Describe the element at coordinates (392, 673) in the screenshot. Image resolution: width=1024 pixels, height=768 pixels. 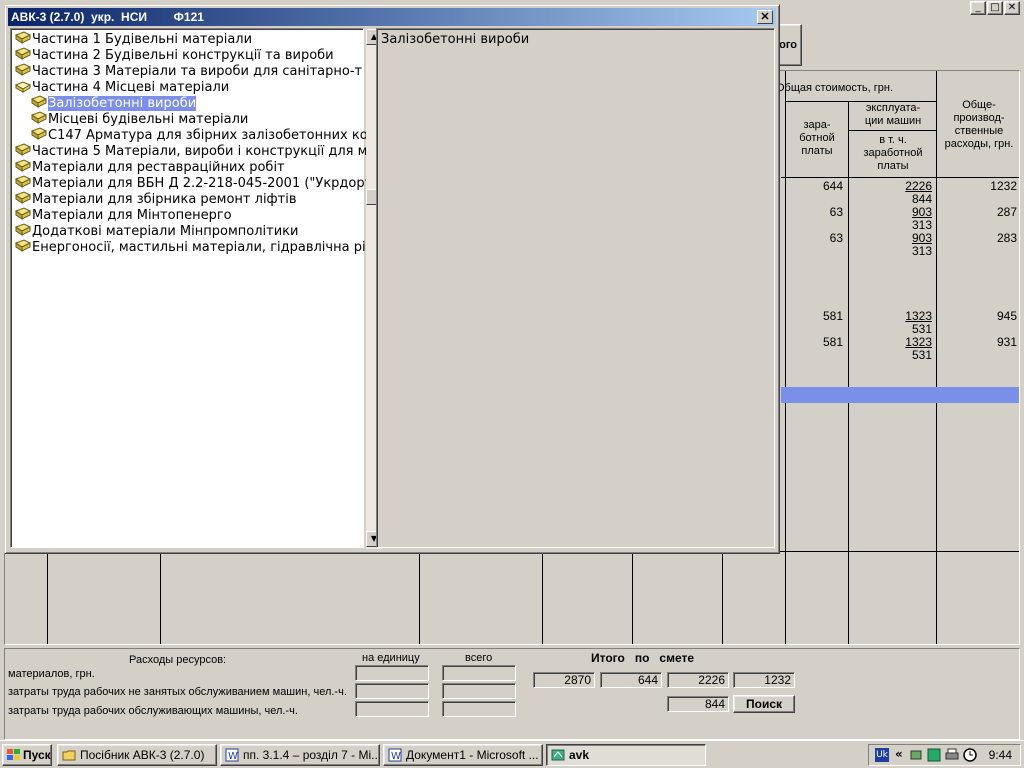
I see `materials-per-unit-field` at that location.